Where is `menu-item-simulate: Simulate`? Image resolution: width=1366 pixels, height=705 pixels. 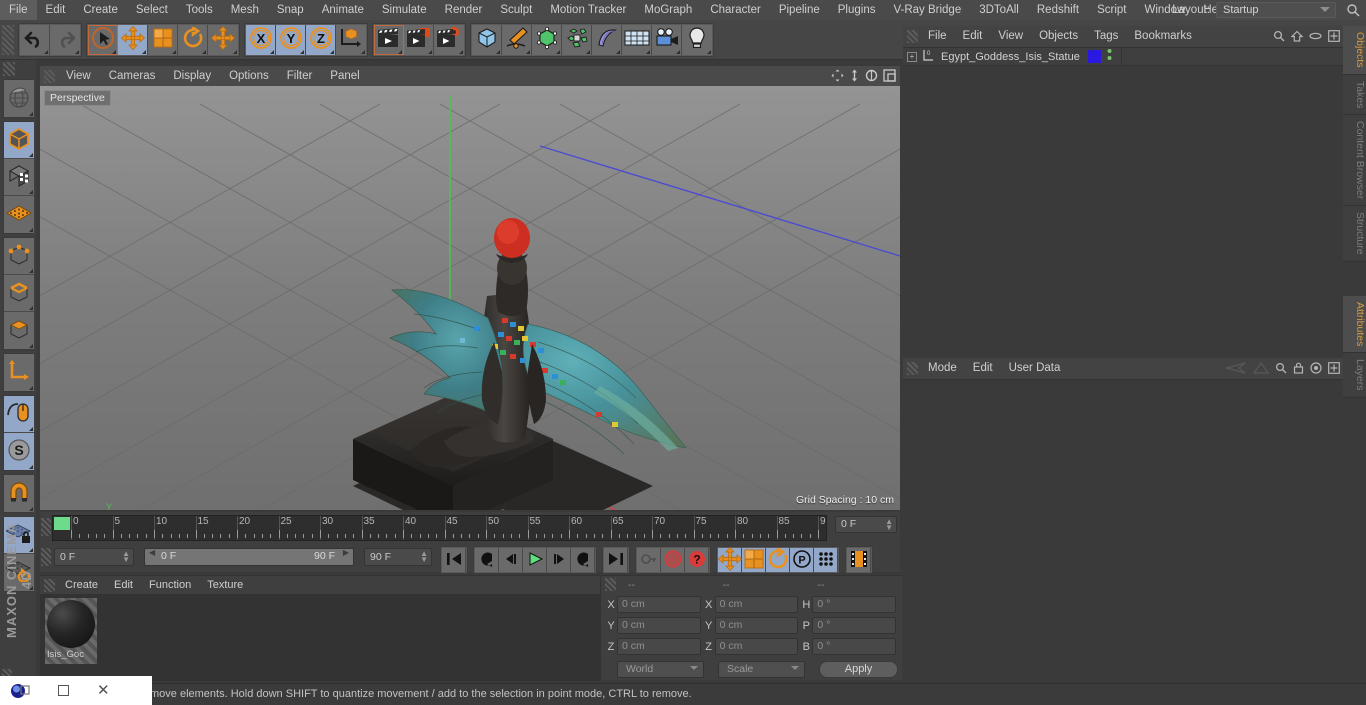 menu-item-simulate: Simulate is located at coordinates (404, 10).